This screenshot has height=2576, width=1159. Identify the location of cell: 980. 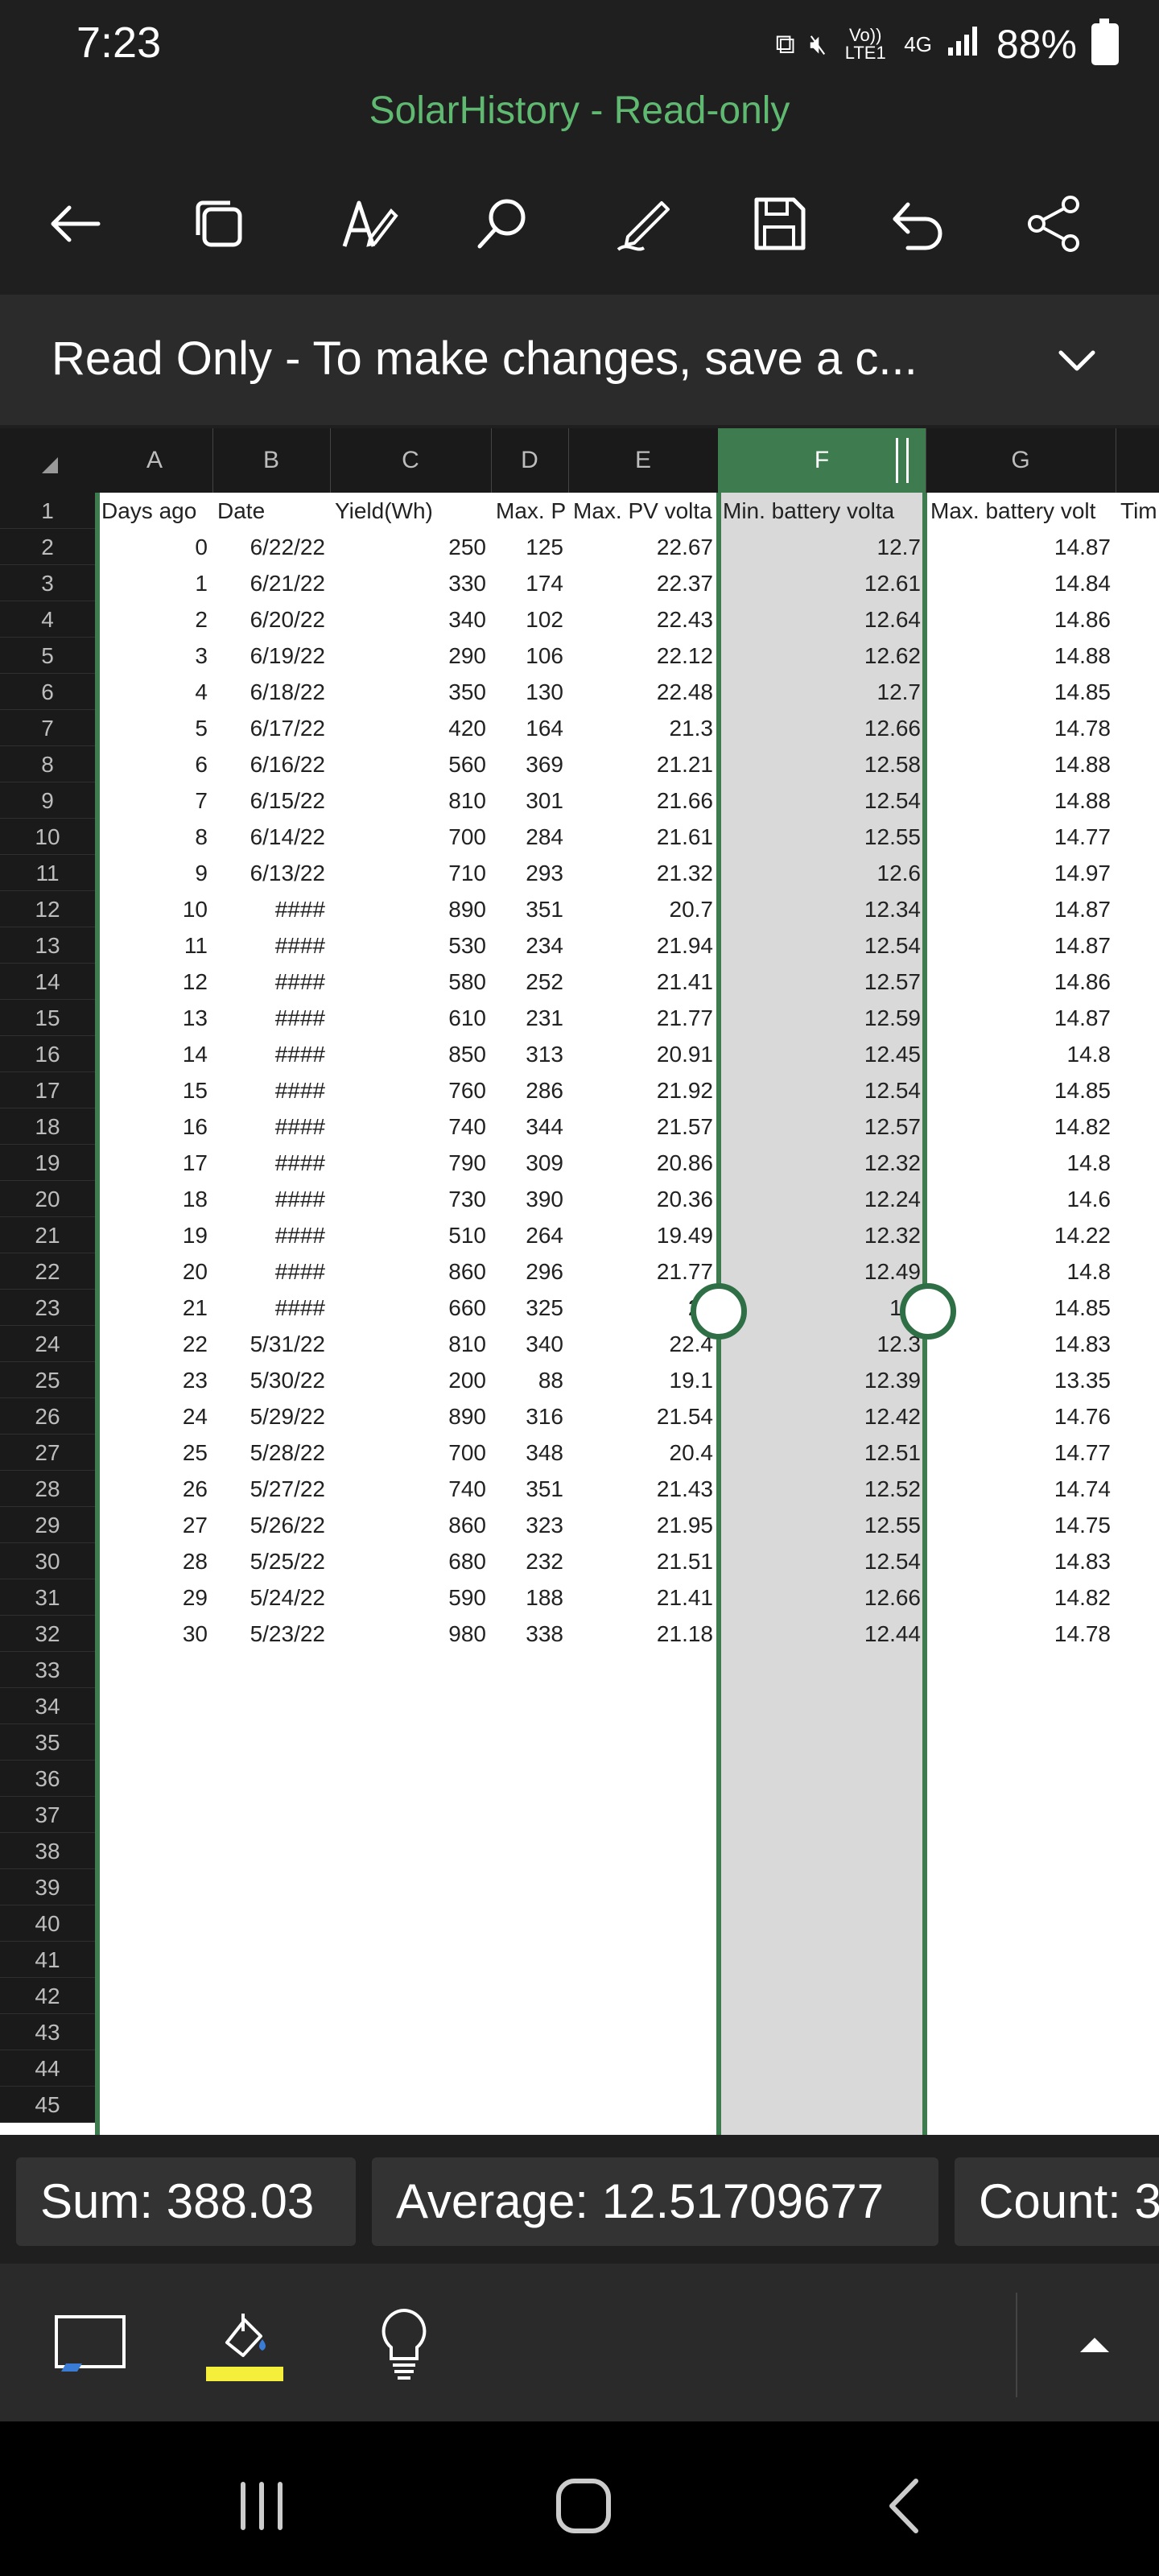
(410, 1634).